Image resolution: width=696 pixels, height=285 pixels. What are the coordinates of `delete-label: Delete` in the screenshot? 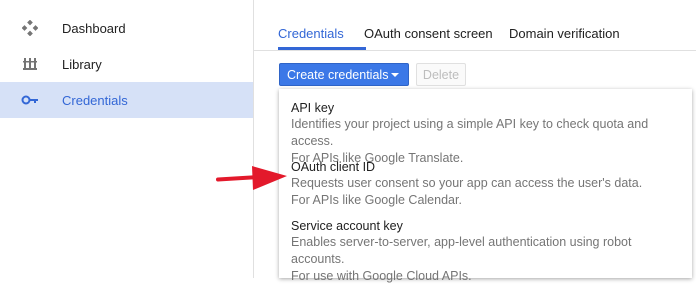 It's located at (441, 74).